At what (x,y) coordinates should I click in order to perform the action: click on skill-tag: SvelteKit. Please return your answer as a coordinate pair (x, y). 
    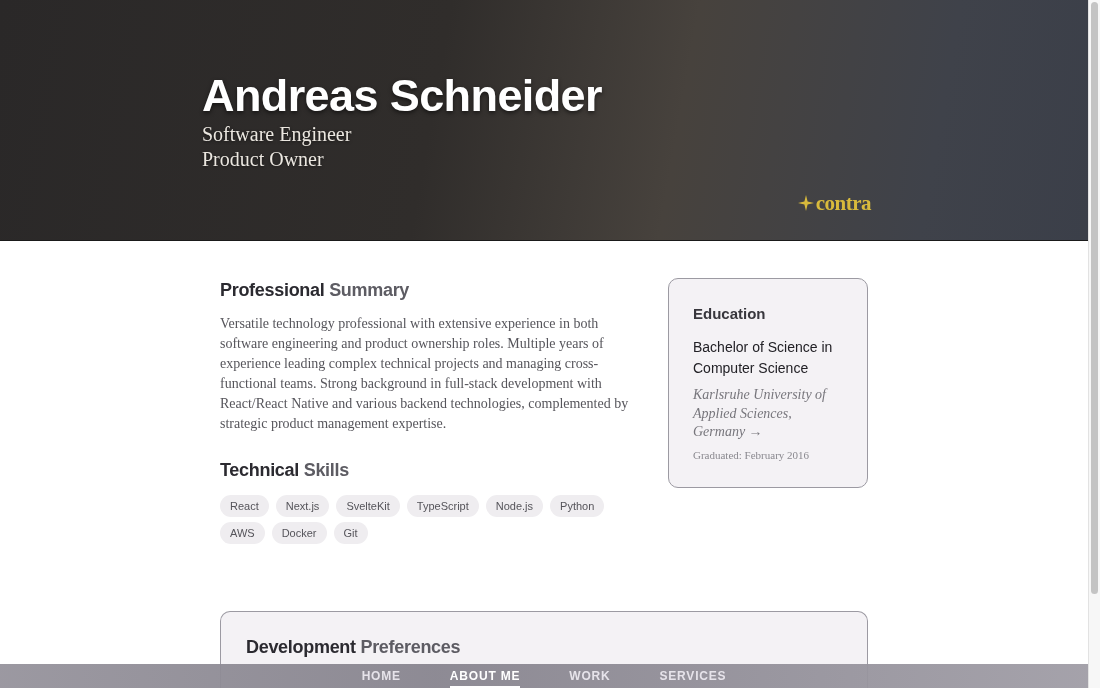
    Looking at the image, I should click on (368, 506).